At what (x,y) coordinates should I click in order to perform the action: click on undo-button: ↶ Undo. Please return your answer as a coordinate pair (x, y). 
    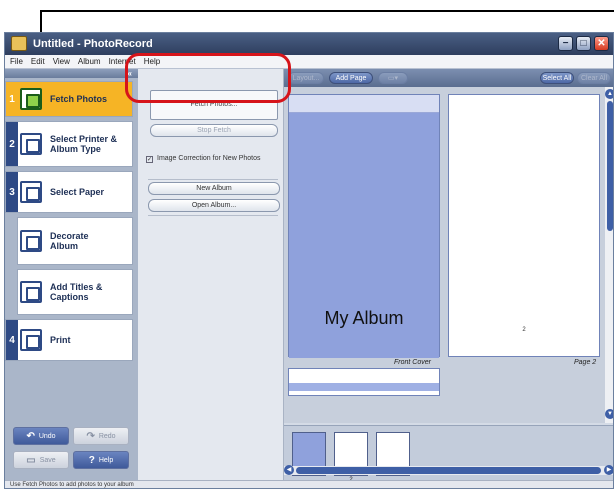
    Looking at the image, I should click on (41, 436).